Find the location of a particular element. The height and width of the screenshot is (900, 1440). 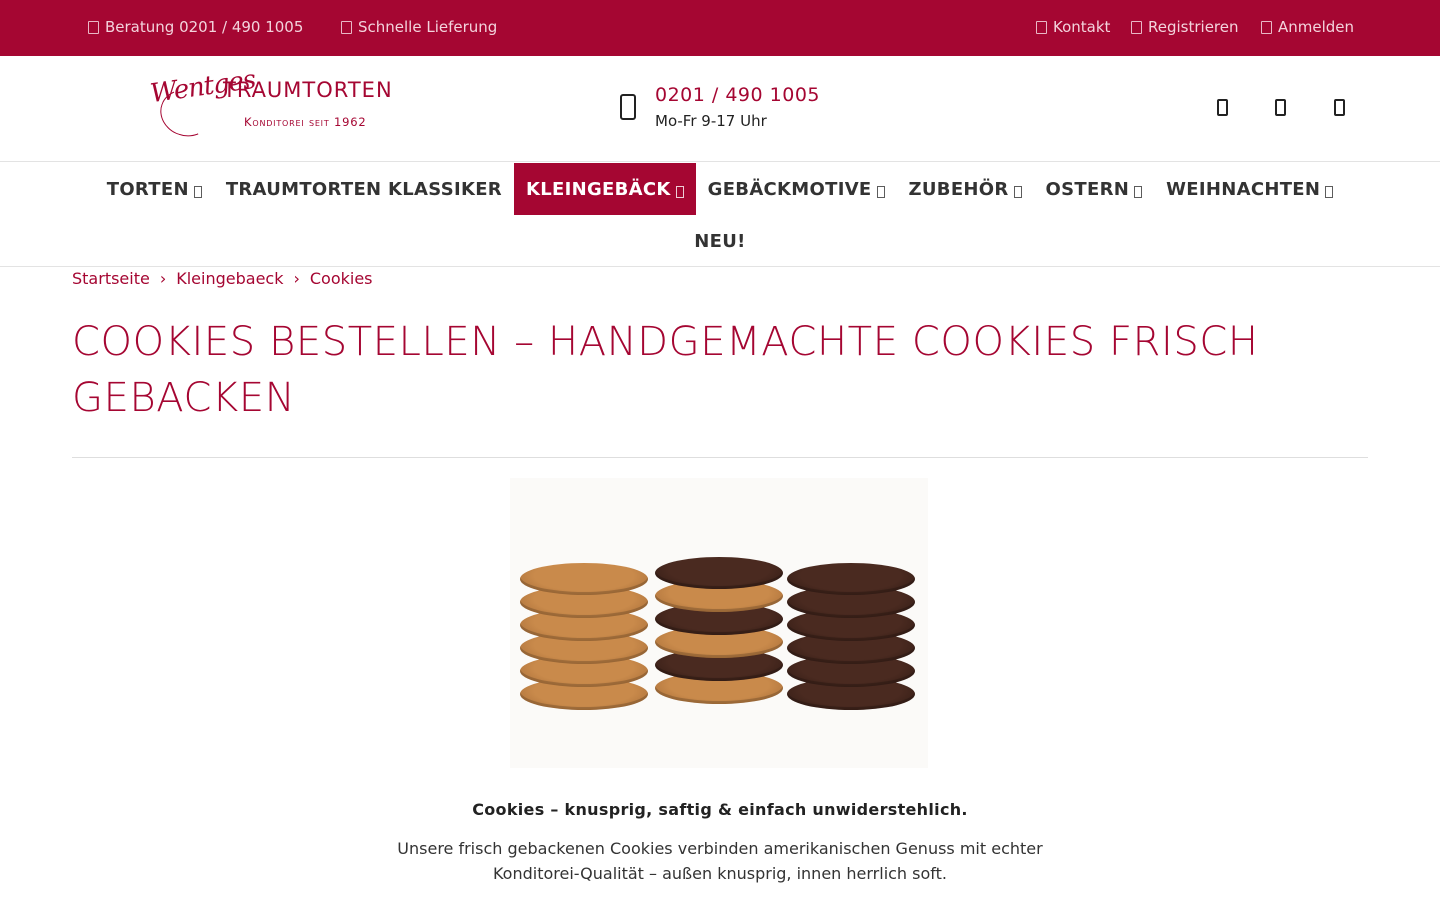

lieferung-link: Schnelle Lieferung is located at coordinates (419, 27).